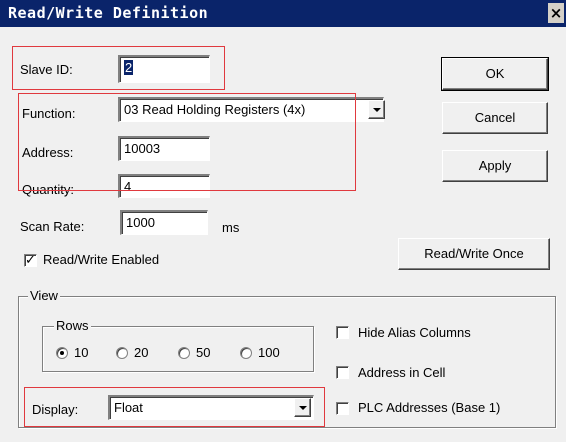 Image resolution: width=566 pixels, height=442 pixels. What do you see at coordinates (495, 74) in the screenshot?
I see `ok-button: OK` at bounding box center [495, 74].